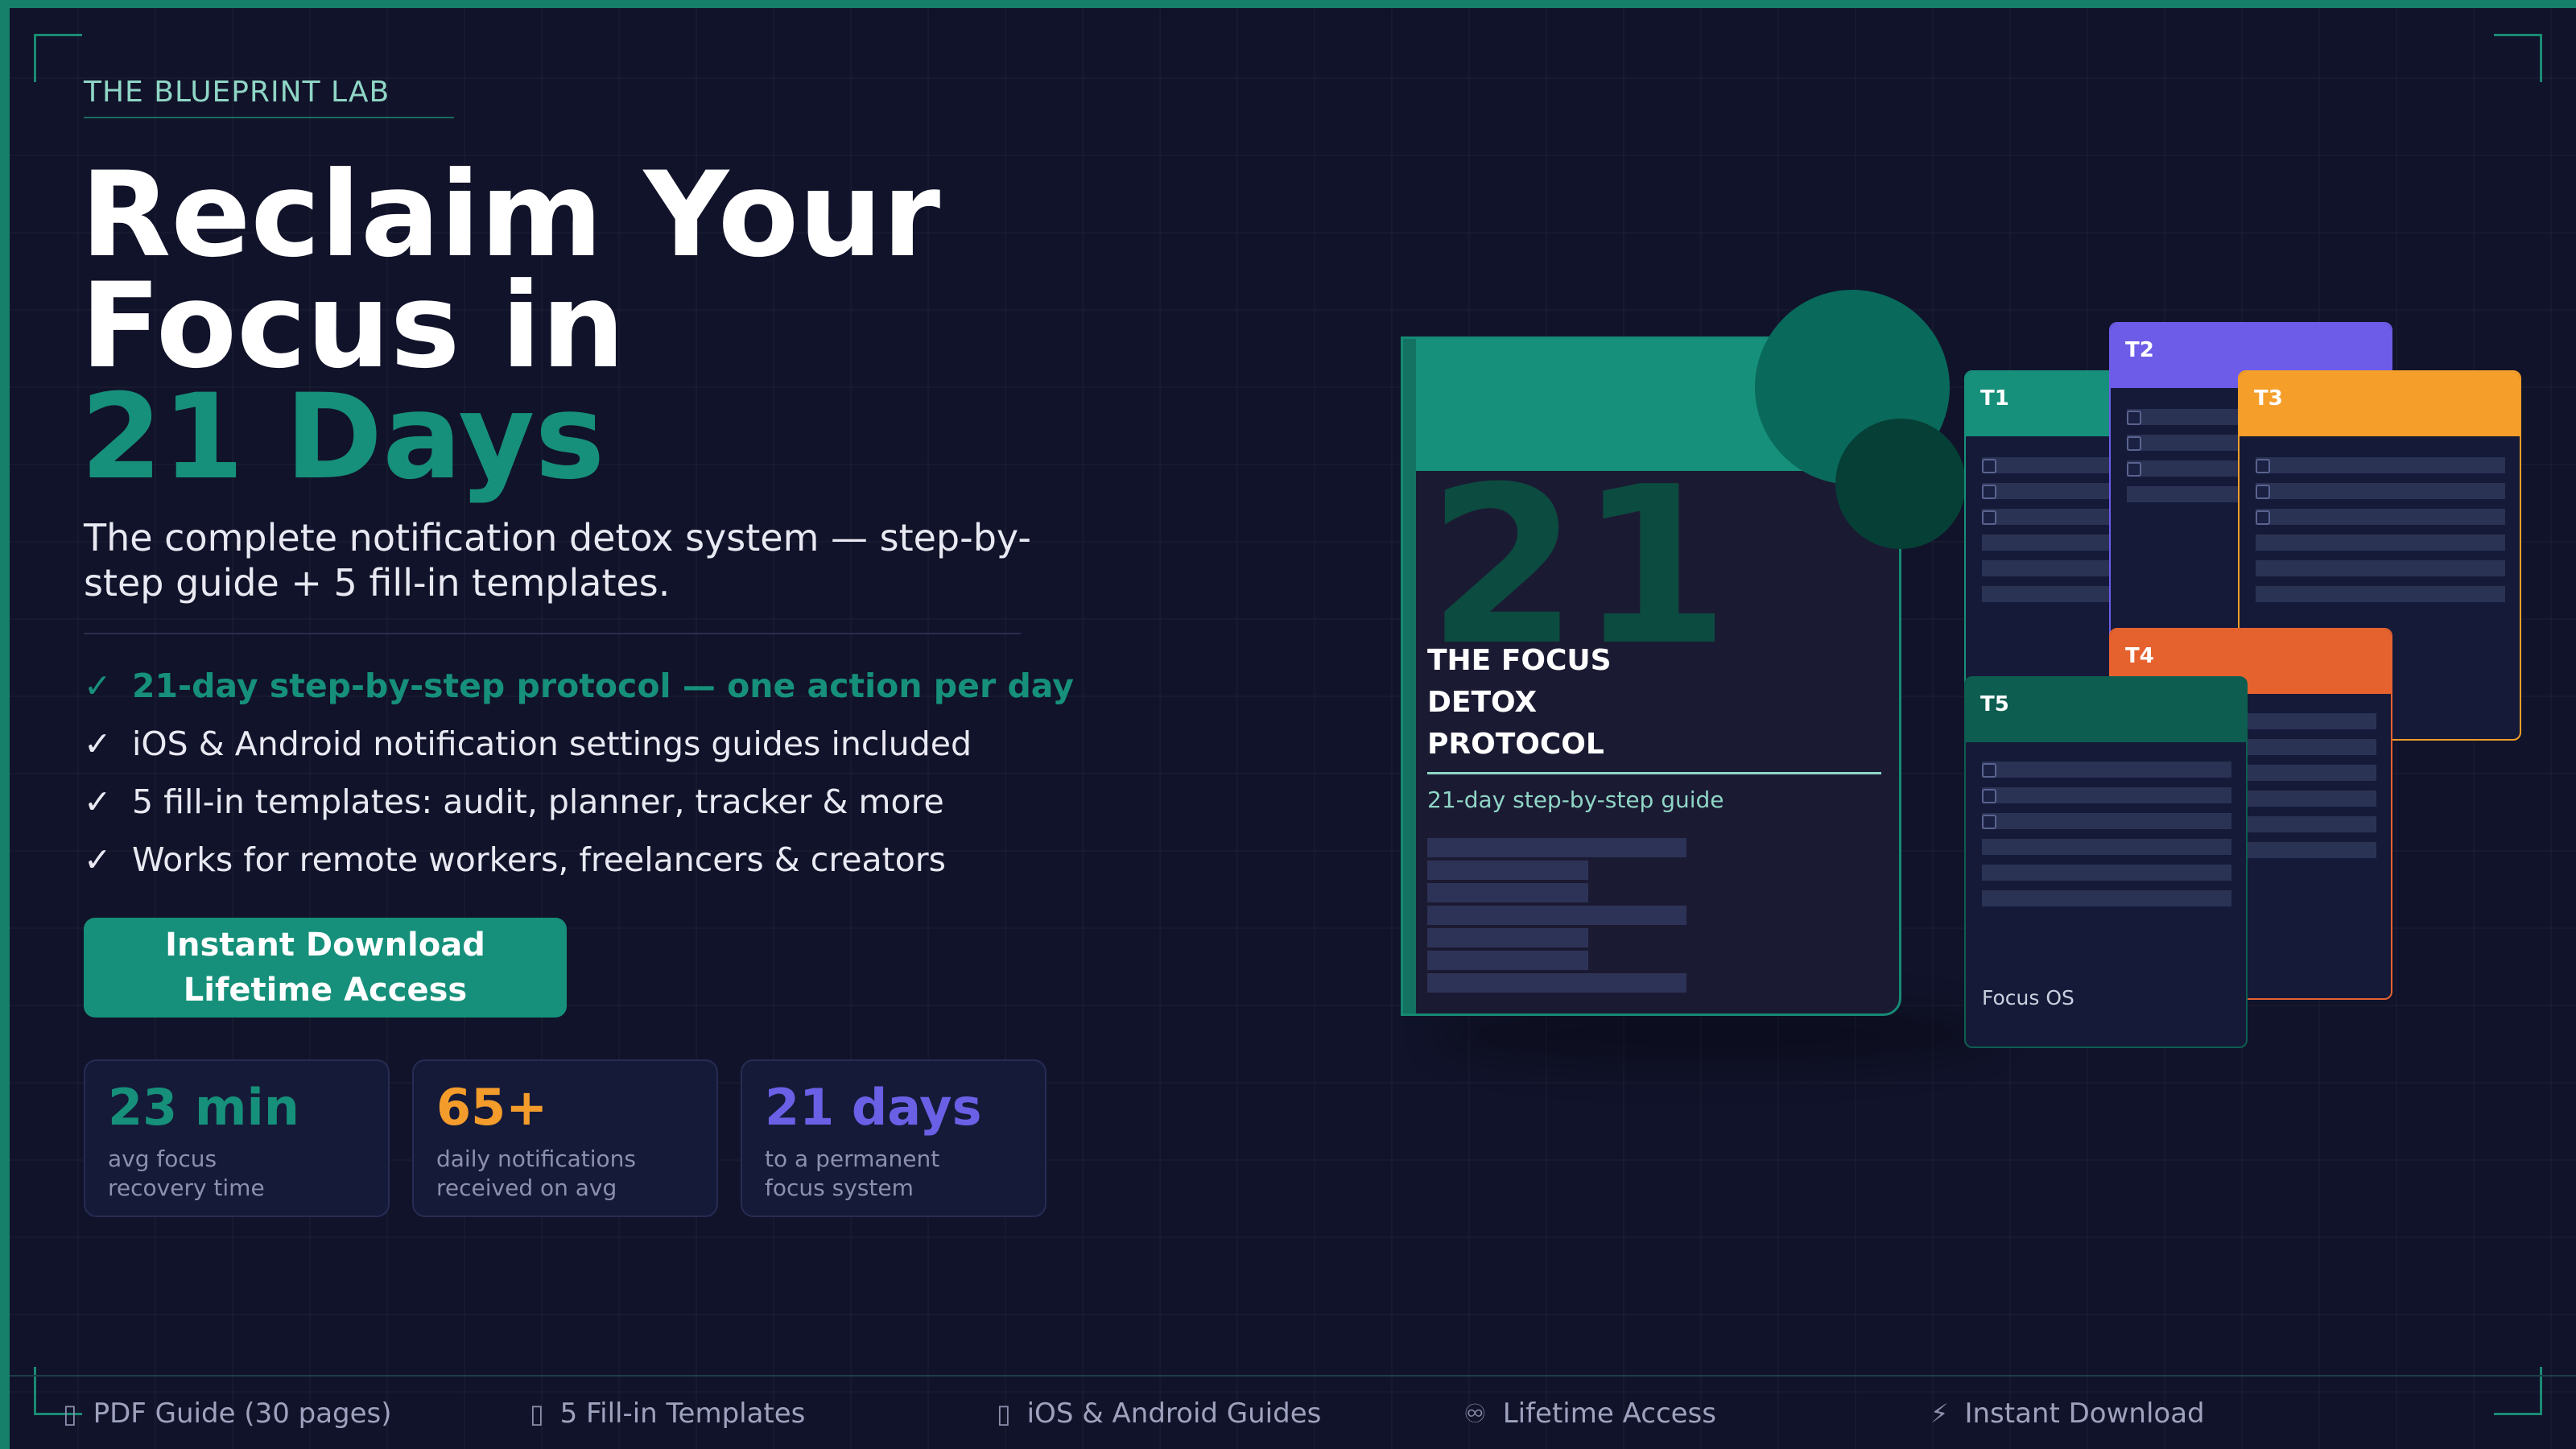 The image size is (2576, 1449). I want to click on footer-item-templates: ▯ 5 Fill-in Templates, so click(667, 1413).